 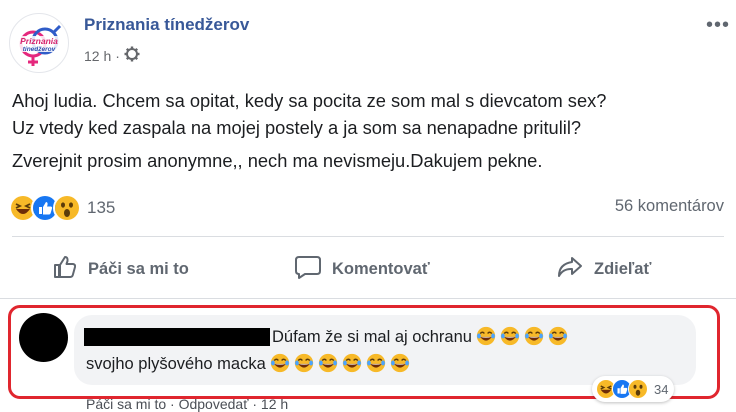 What do you see at coordinates (177, 337) in the screenshot?
I see `redacted-author-name` at bounding box center [177, 337].